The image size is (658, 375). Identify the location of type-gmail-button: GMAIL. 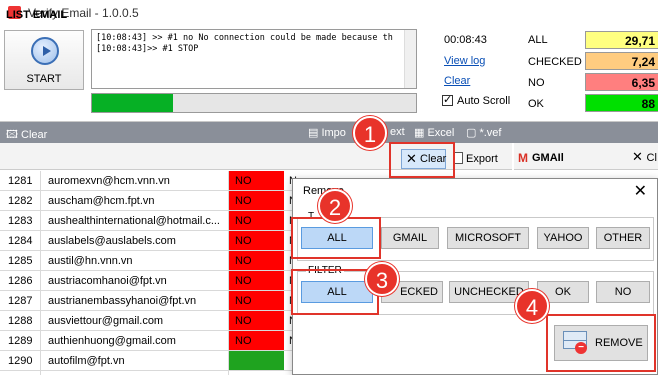
(410, 238).